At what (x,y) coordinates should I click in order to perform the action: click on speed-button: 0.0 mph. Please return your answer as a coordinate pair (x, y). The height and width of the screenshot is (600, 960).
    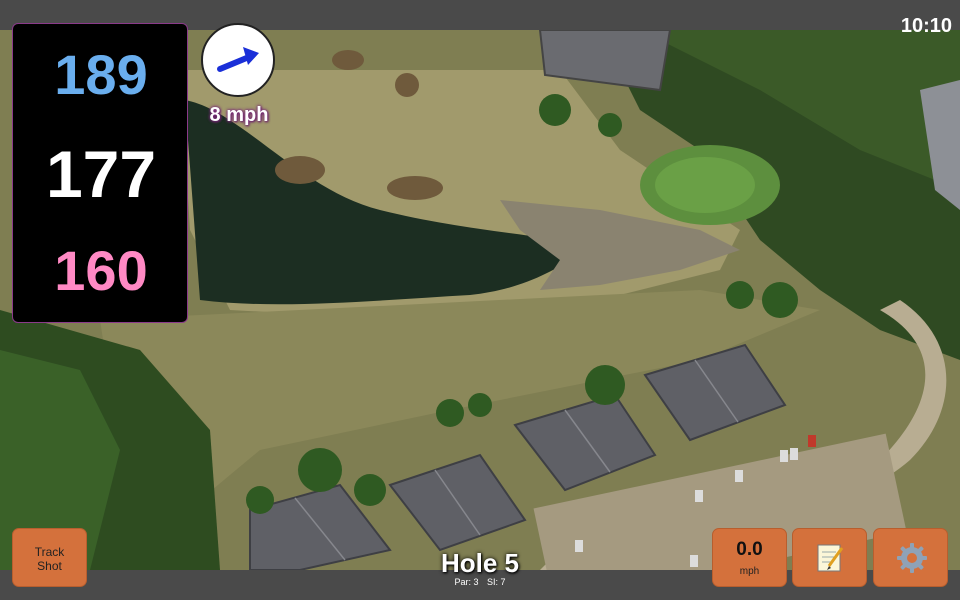
    Looking at the image, I should click on (749, 557).